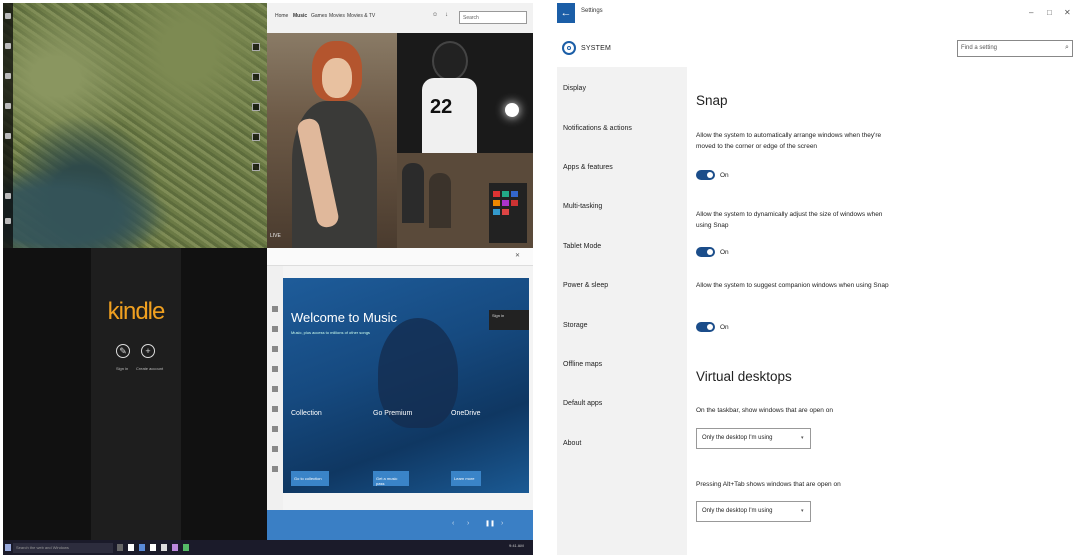  I want to click on radio-icon, so click(275, 389).